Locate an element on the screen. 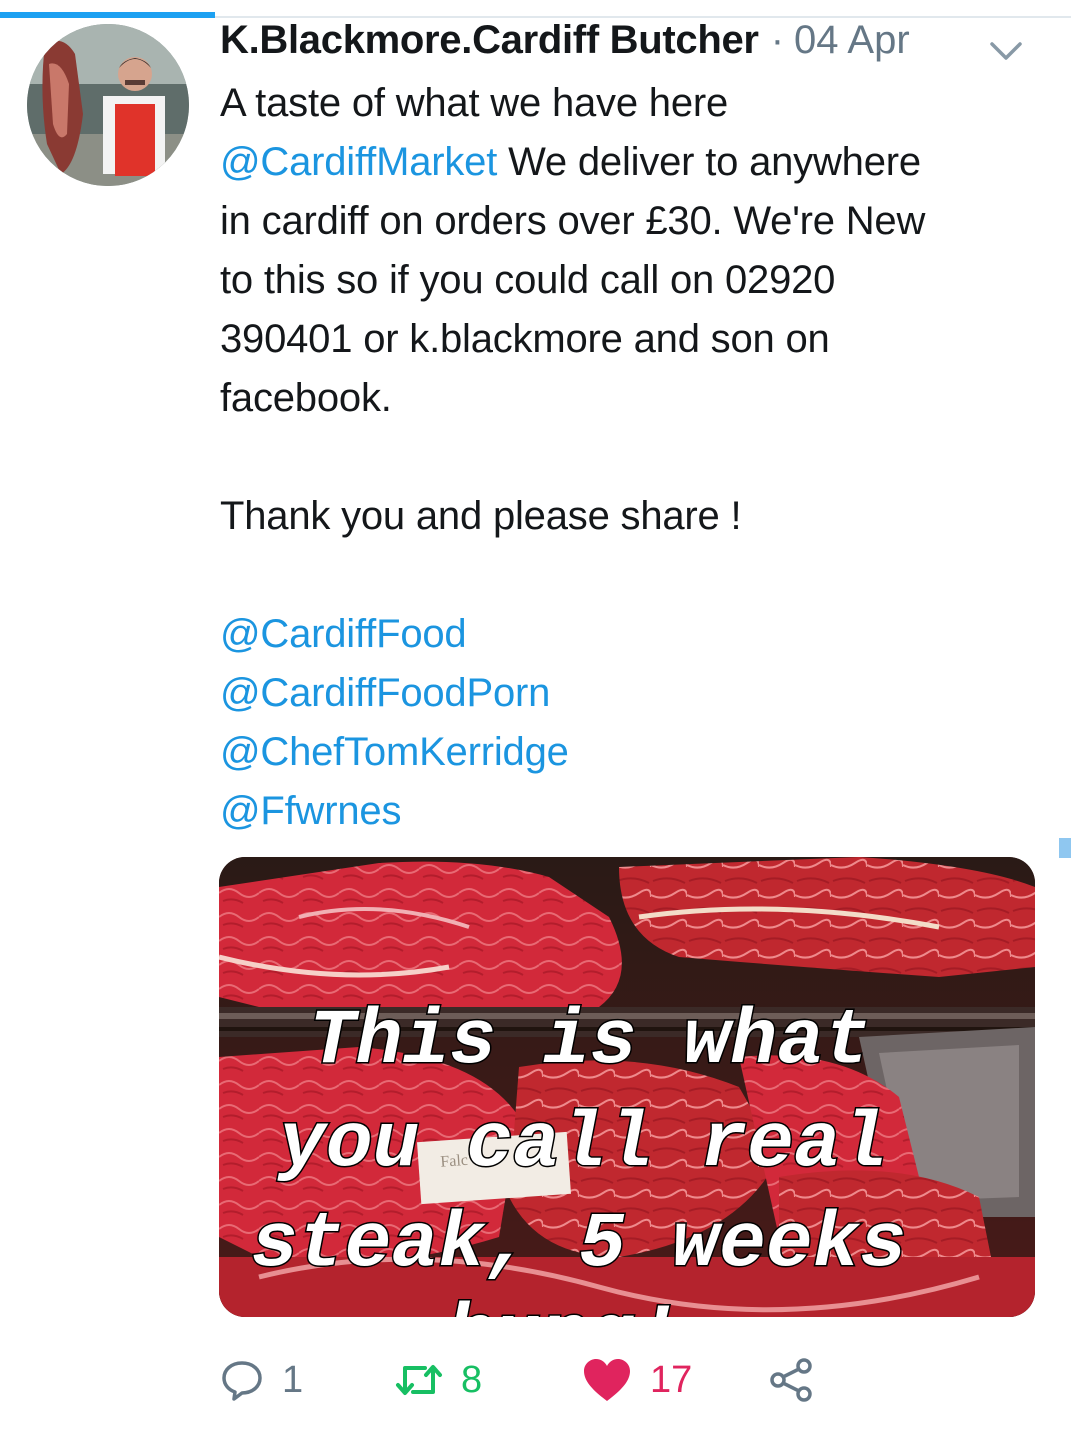 This screenshot has width=1071, height=1431. image-caption-line: steak, 5 weeks is located at coordinates (578, 1245).